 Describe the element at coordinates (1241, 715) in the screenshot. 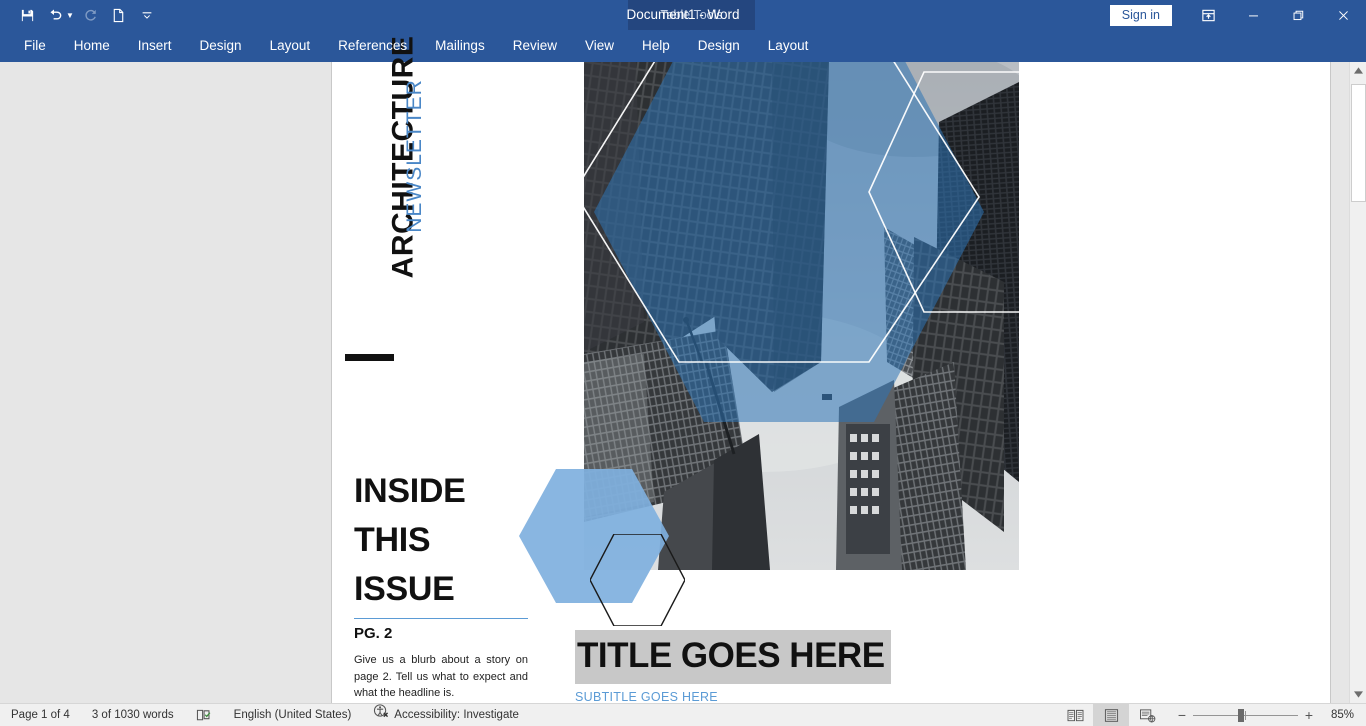

I see `zoom-slider-thumb` at that location.